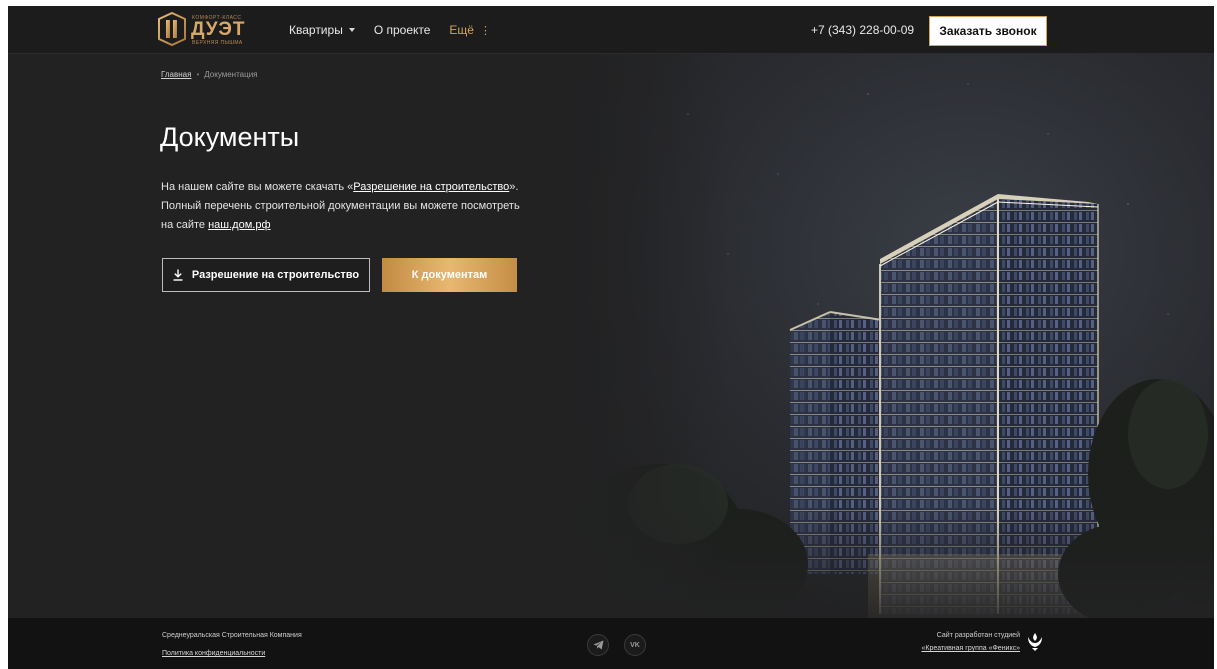 The width and height of the screenshot is (1217, 669). I want to click on nav-label-apartments: Квартиры, so click(316, 30).